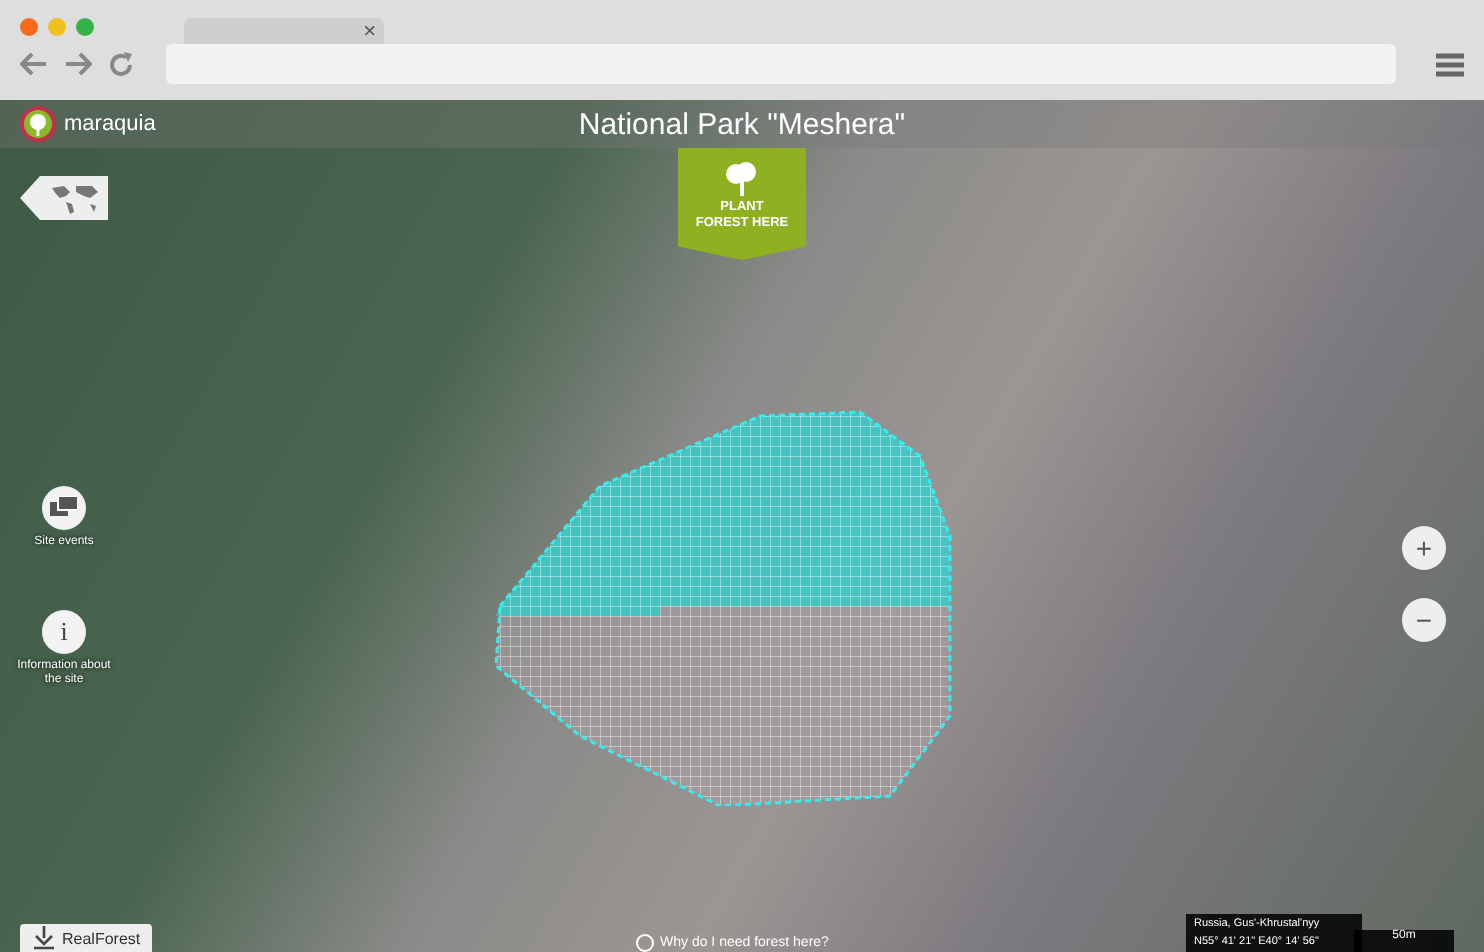 The image size is (1484, 952). What do you see at coordinates (1450, 64) in the screenshot?
I see `menu-icon` at bounding box center [1450, 64].